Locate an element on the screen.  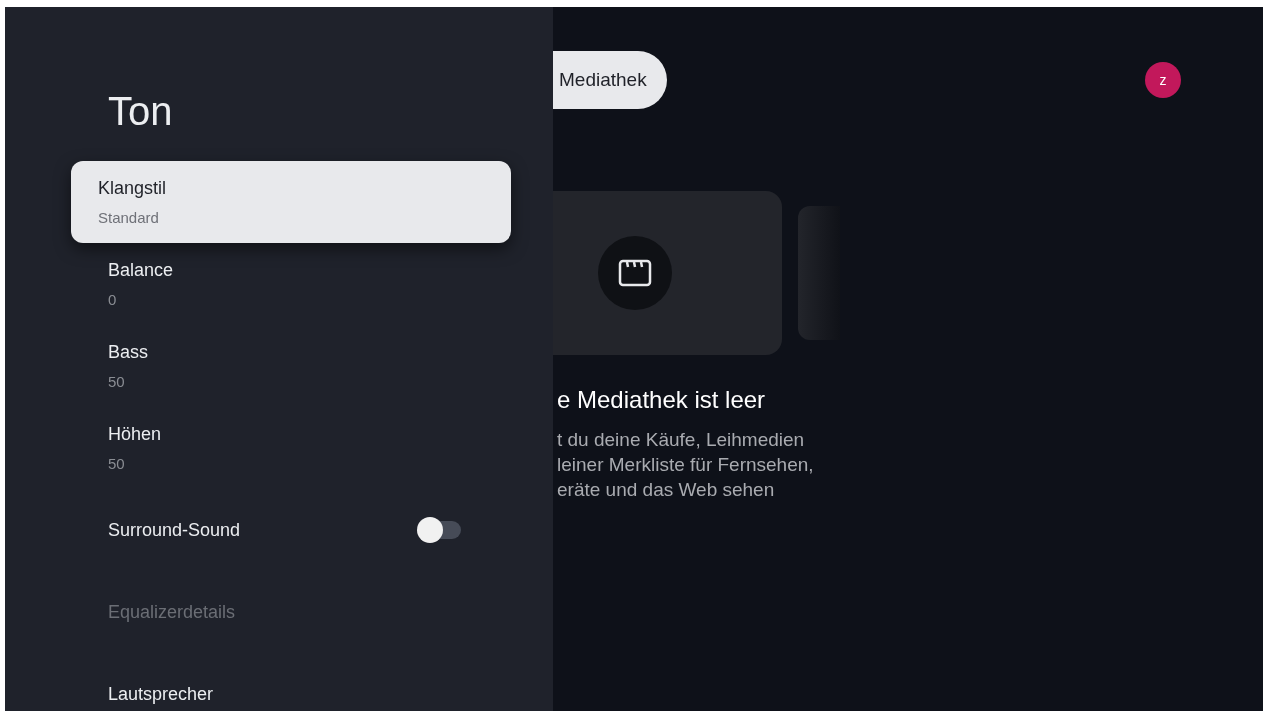
setting-label: Balance is located at coordinates (141, 270).